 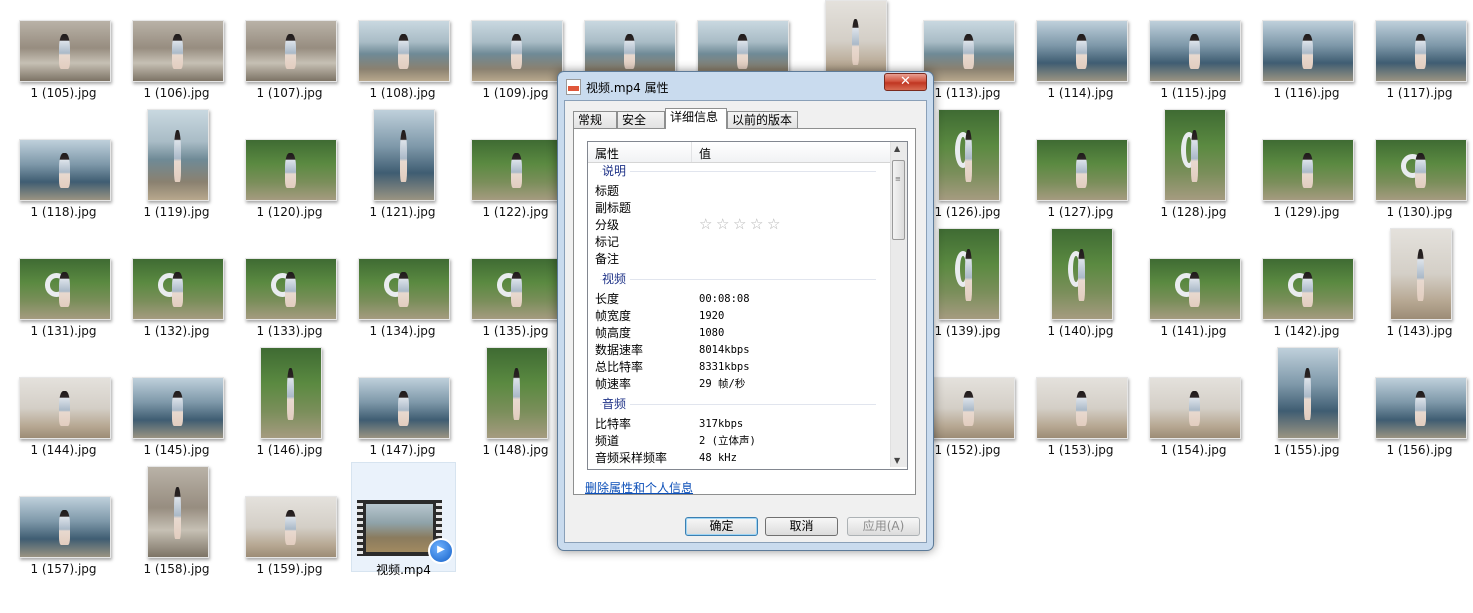 I want to click on property-row: 频道 2 (立体声), so click(x=739, y=441).